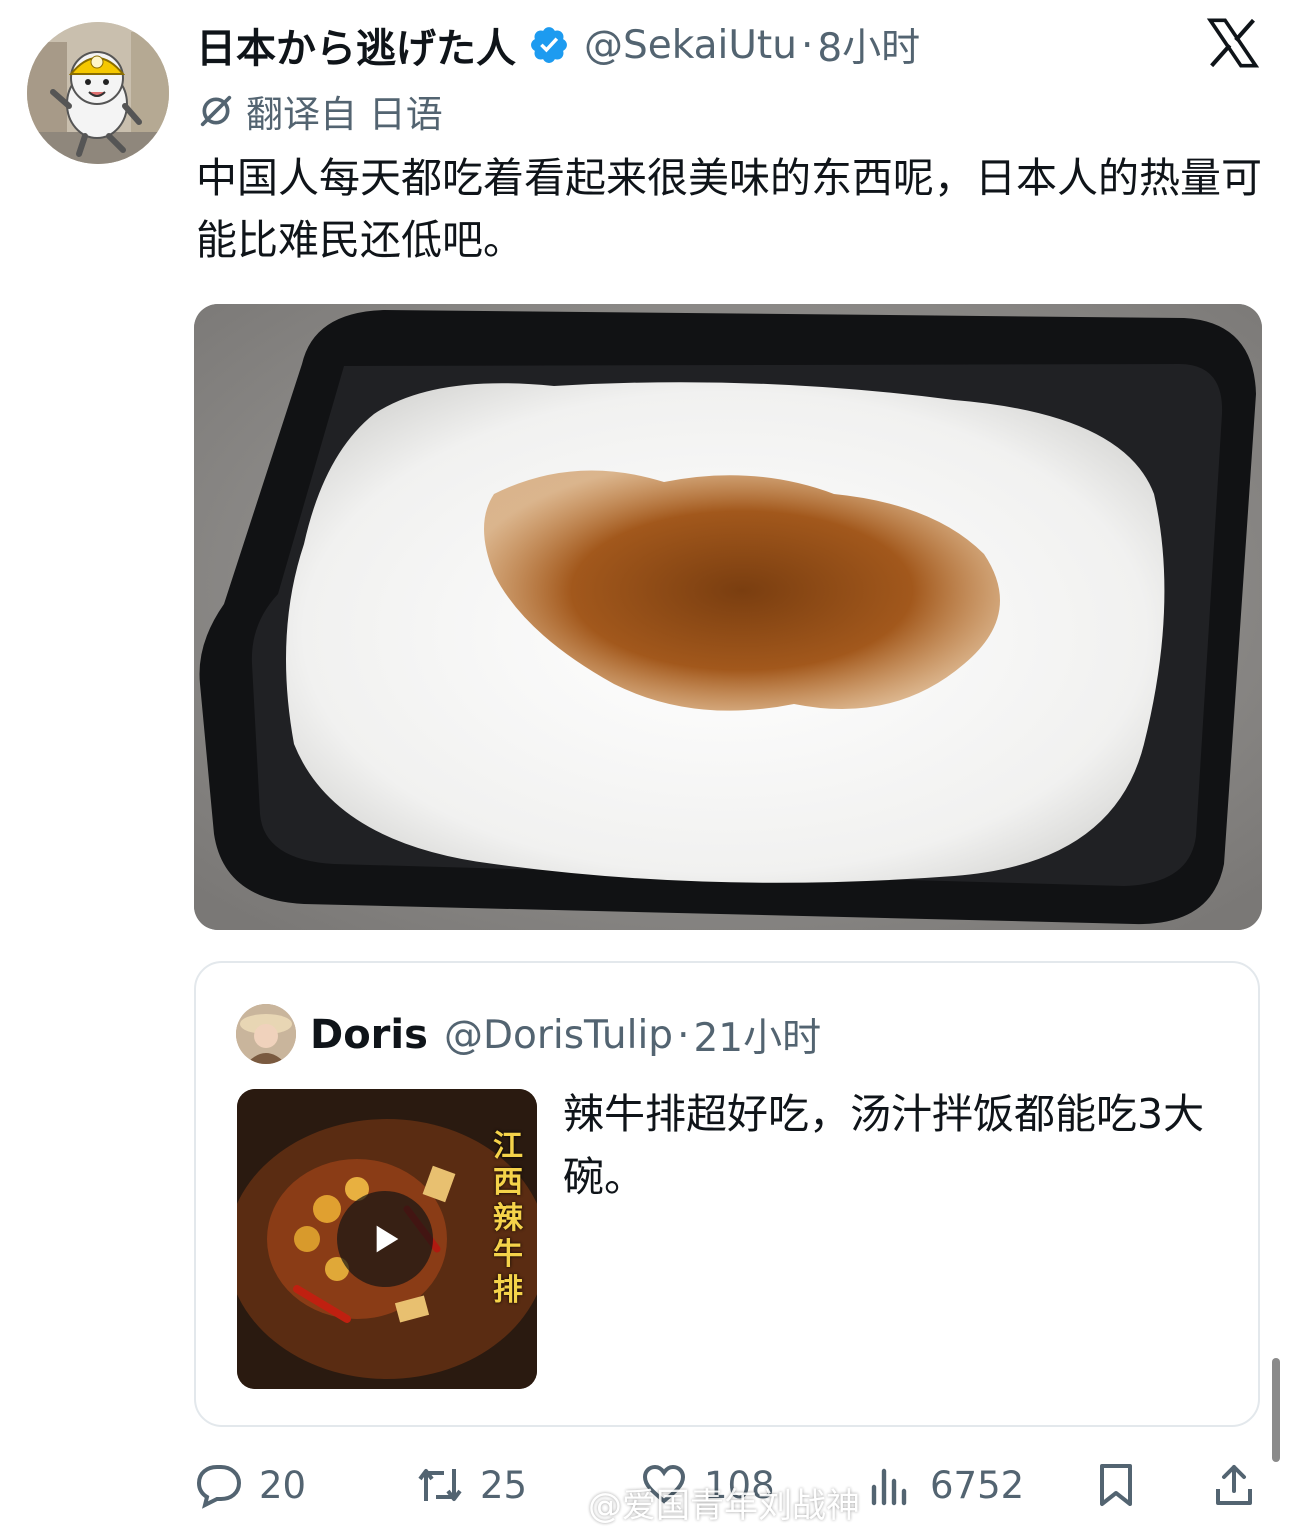  I want to click on quoted-author-name: Doris, so click(369, 1035).